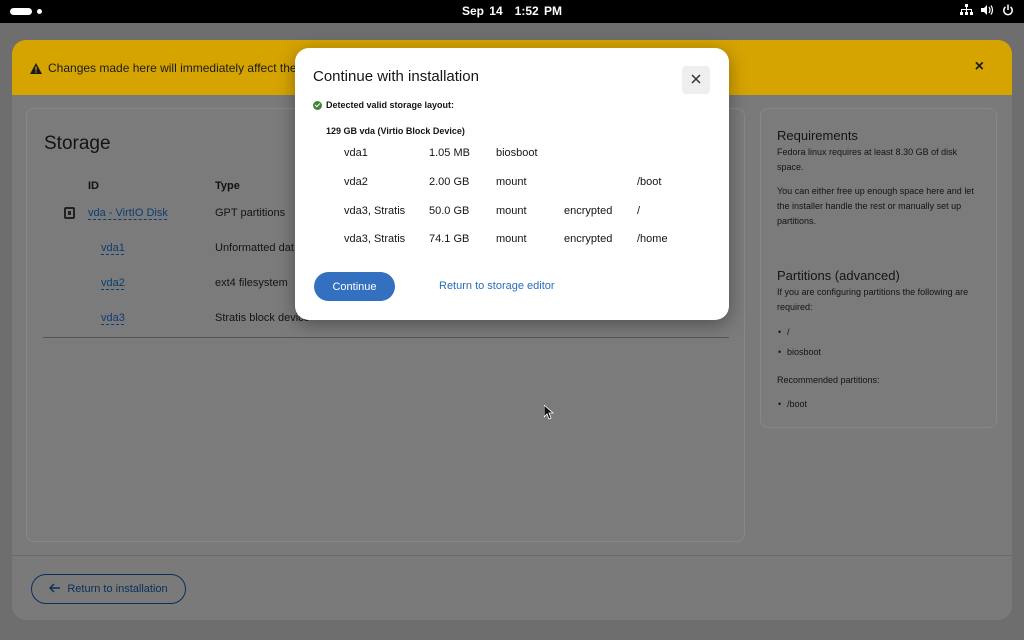 The height and width of the screenshot is (640, 1024). Describe the element at coordinates (449, 182) in the screenshot. I see `partition-size: 2.00 GB` at that location.